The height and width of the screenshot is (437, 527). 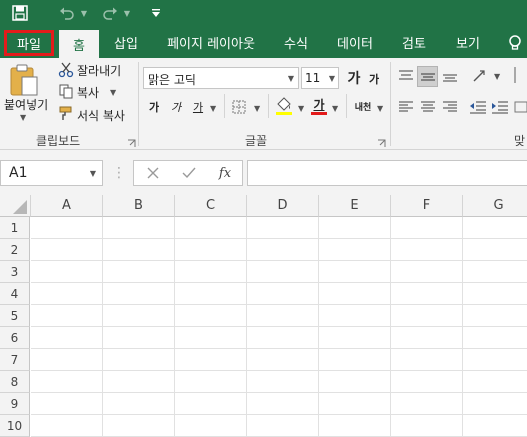 What do you see at coordinates (495, 228) in the screenshot?
I see `cell-g1` at bounding box center [495, 228].